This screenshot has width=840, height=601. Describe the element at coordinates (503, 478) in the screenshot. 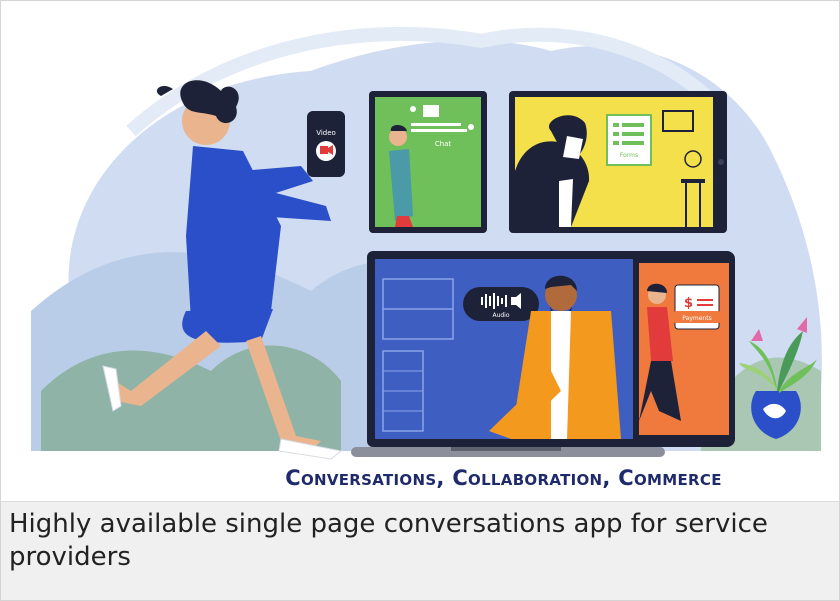

I see `hero-tagline: Conversations, Collaboration, Commerce` at that location.